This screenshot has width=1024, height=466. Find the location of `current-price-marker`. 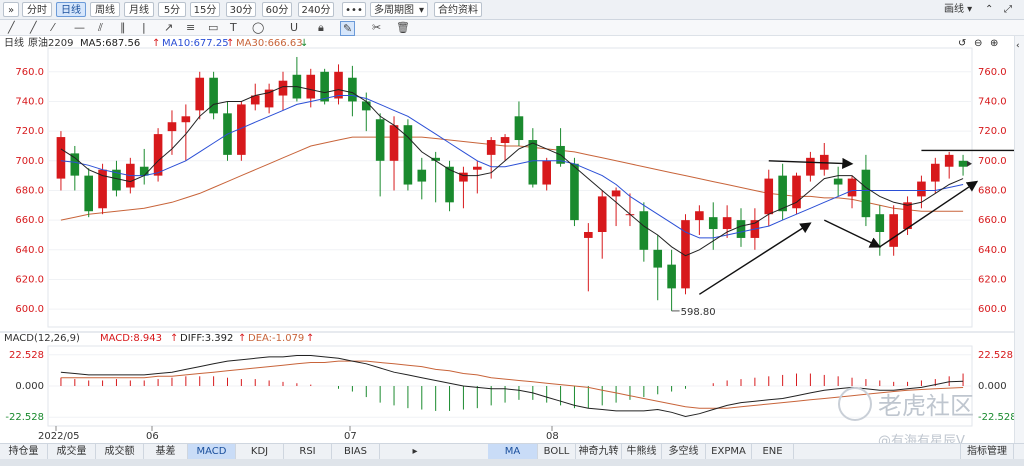

current-price-marker is located at coordinates (969, 163).